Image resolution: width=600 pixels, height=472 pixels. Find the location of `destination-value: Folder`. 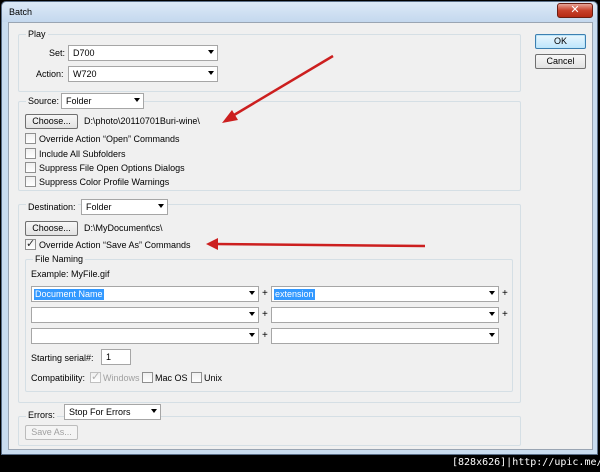

destination-value: Folder is located at coordinates (99, 207).